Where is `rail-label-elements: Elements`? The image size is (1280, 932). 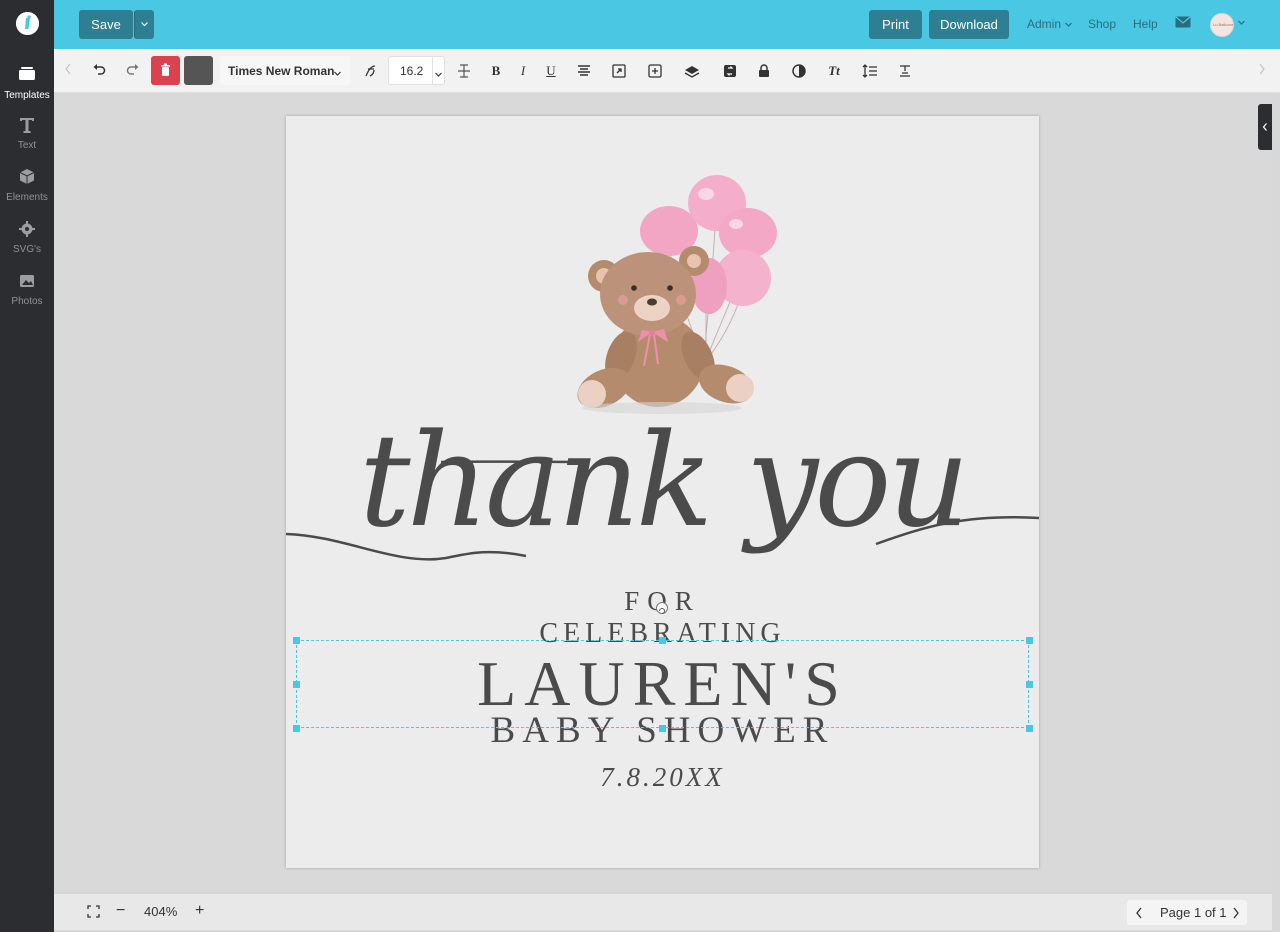 rail-label-elements: Elements is located at coordinates (27, 197).